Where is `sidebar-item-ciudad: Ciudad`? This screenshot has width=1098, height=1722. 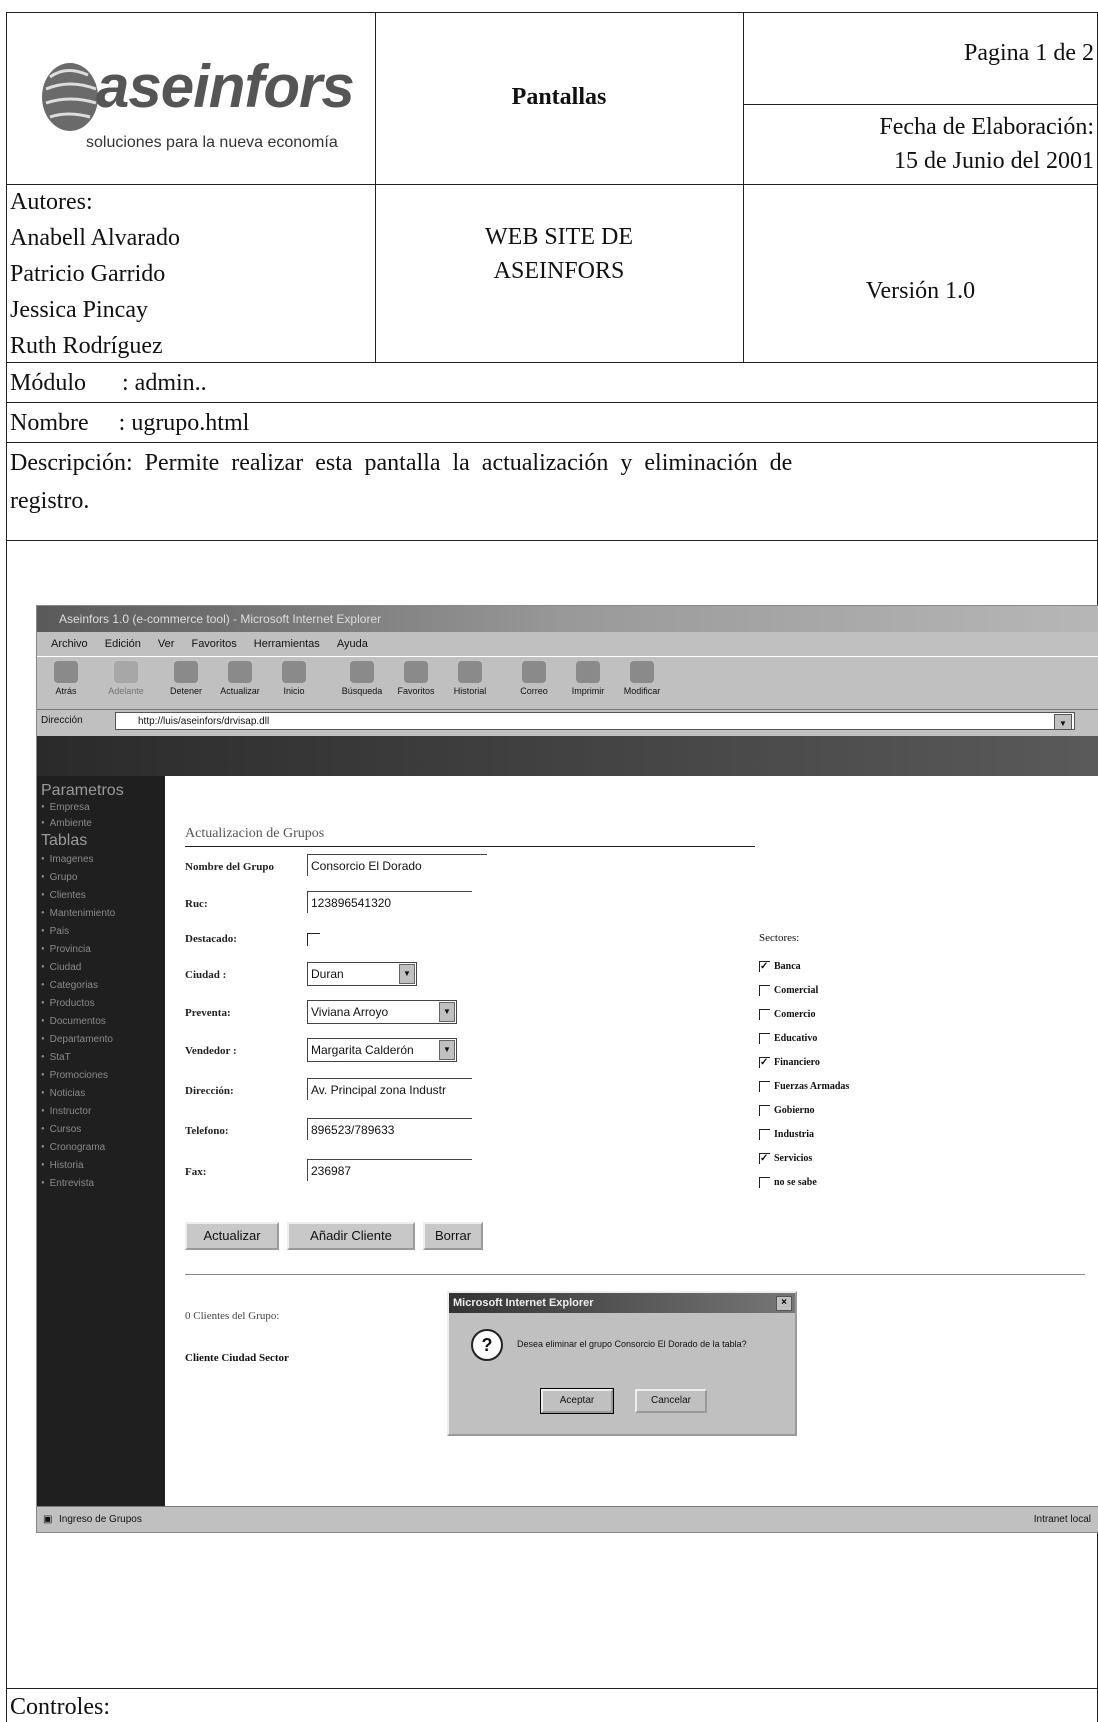
sidebar-item-ciudad: Ciudad is located at coordinates (61, 967).